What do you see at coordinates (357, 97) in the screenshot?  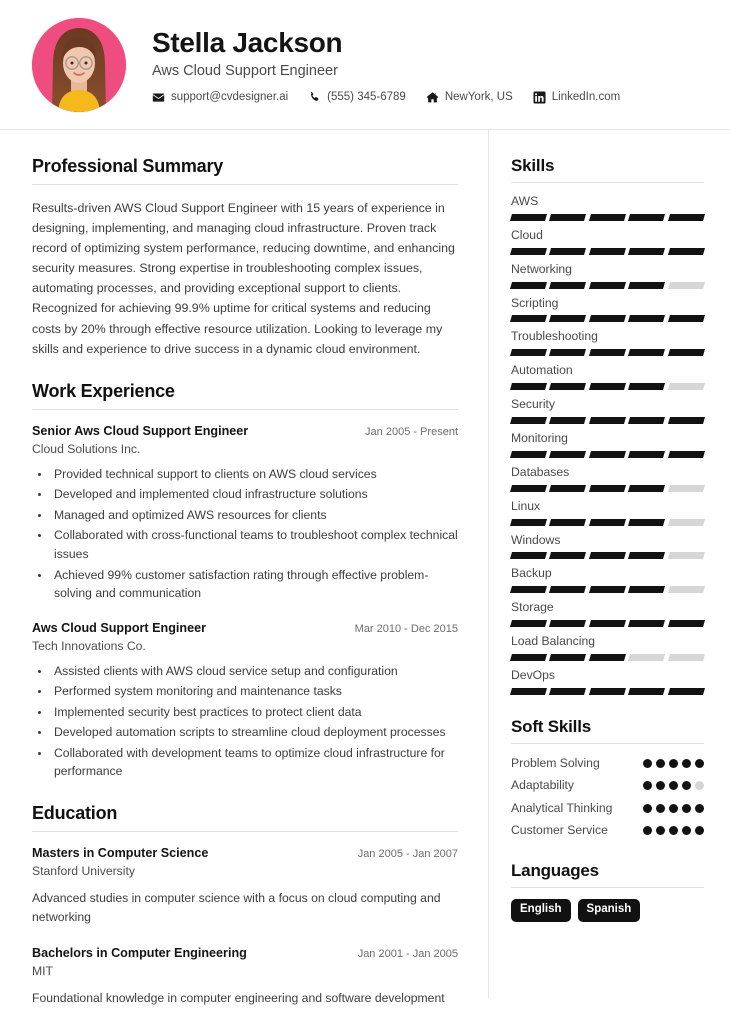 I see `contact-phone: (555) 345-6789` at bounding box center [357, 97].